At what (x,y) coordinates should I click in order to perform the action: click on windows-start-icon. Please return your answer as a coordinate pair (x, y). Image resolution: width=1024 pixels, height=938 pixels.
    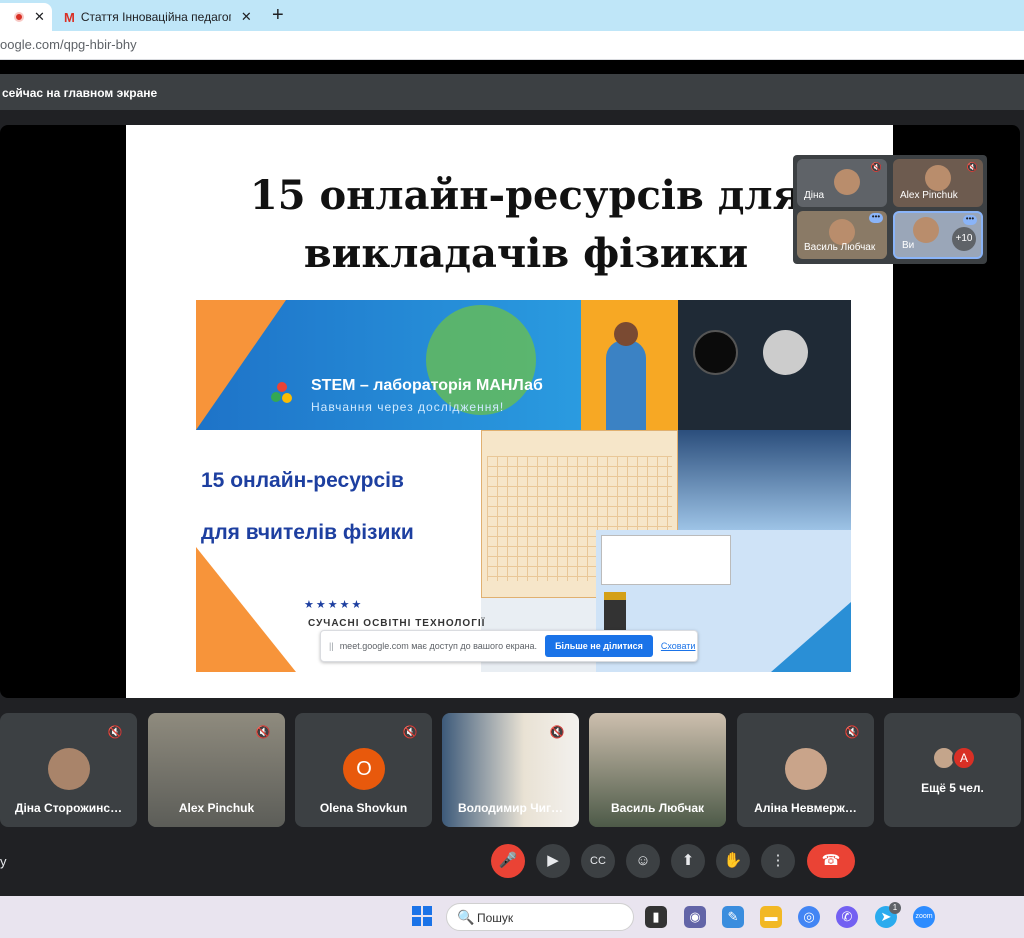
    Looking at the image, I should click on (422, 916).